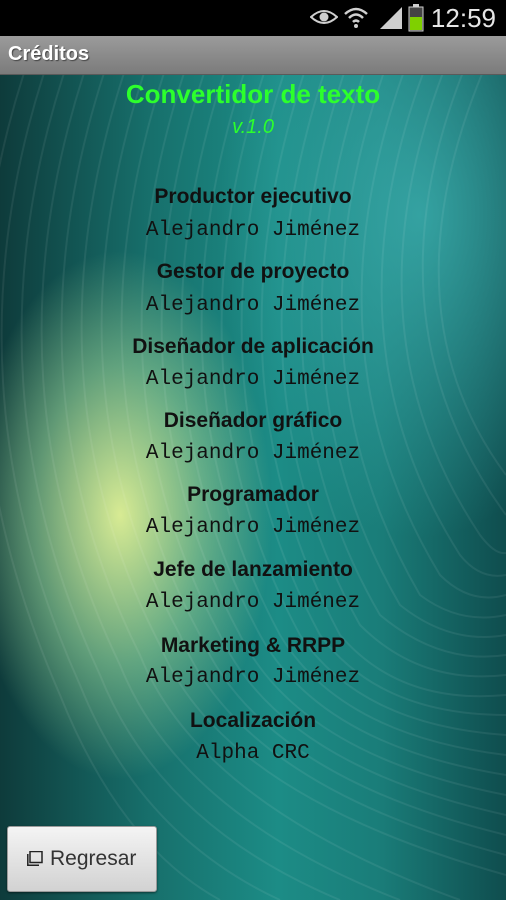  Describe the element at coordinates (253, 196) in the screenshot. I see `credit-role: Productor ejecutivo` at that location.